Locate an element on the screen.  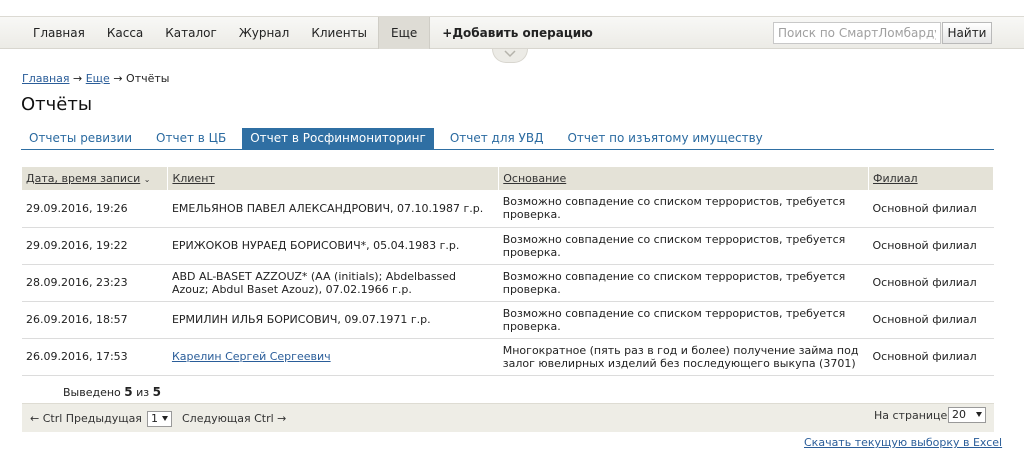
column-header-date: Дата, время записи ⌄ is located at coordinates (95, 178).